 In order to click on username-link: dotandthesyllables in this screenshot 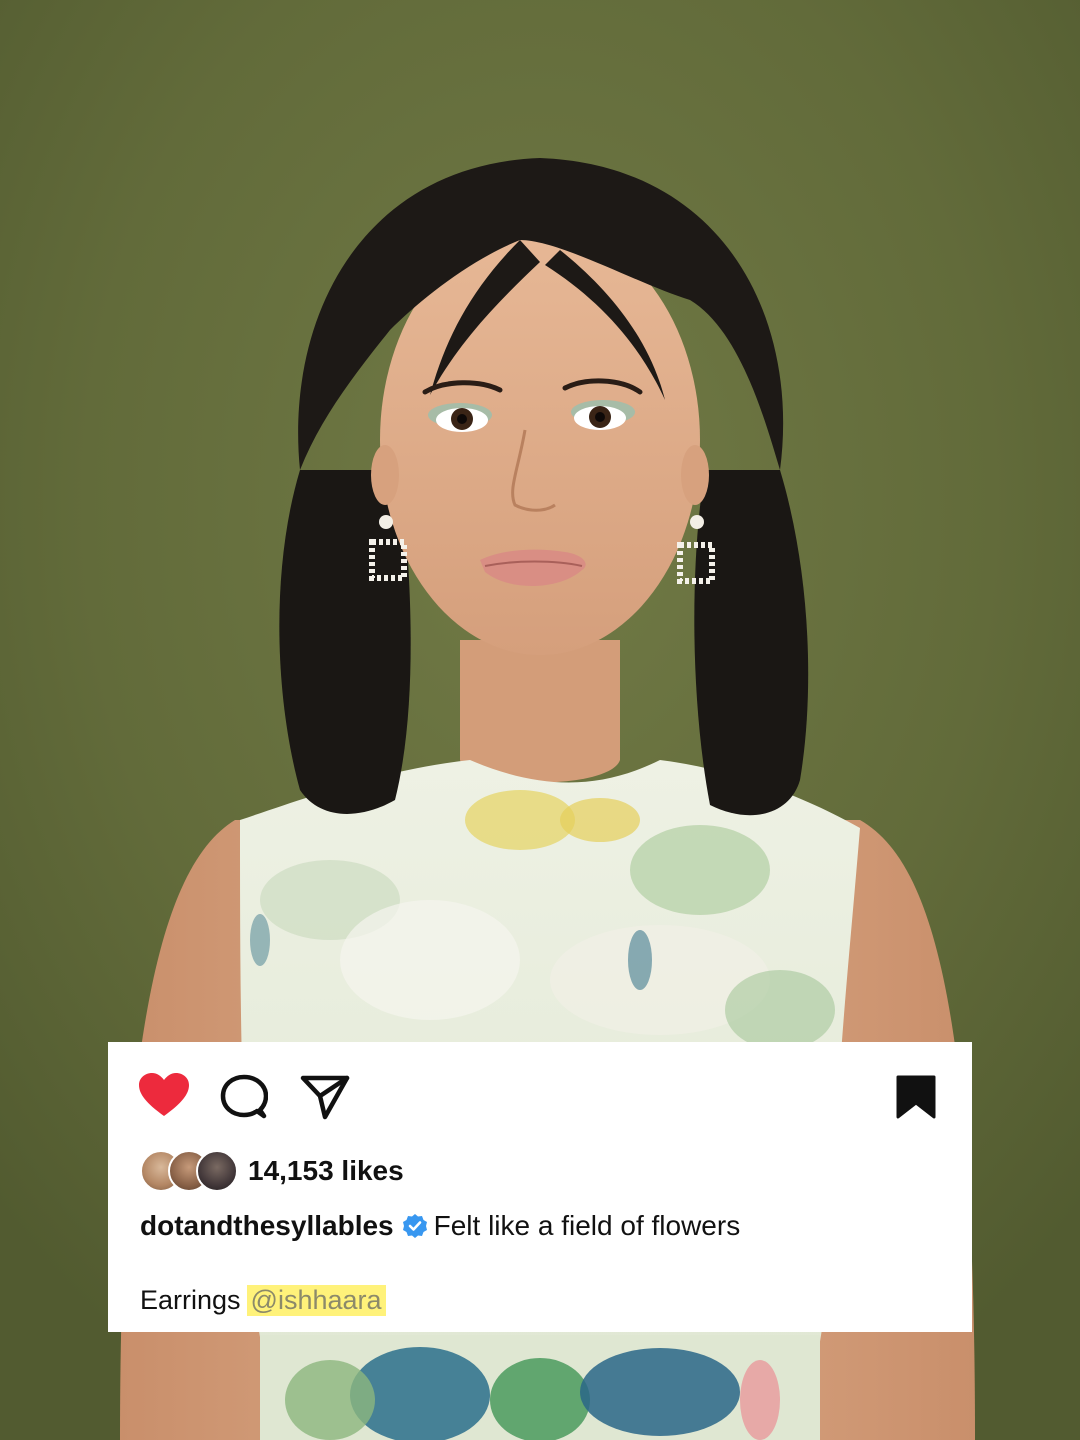, I will do `click(267, 1226)`.